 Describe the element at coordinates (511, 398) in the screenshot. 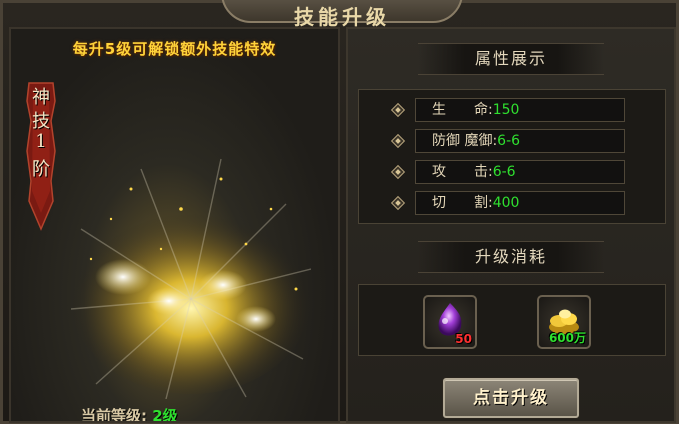

I see `upgrade-button: 点击升级` at that location.